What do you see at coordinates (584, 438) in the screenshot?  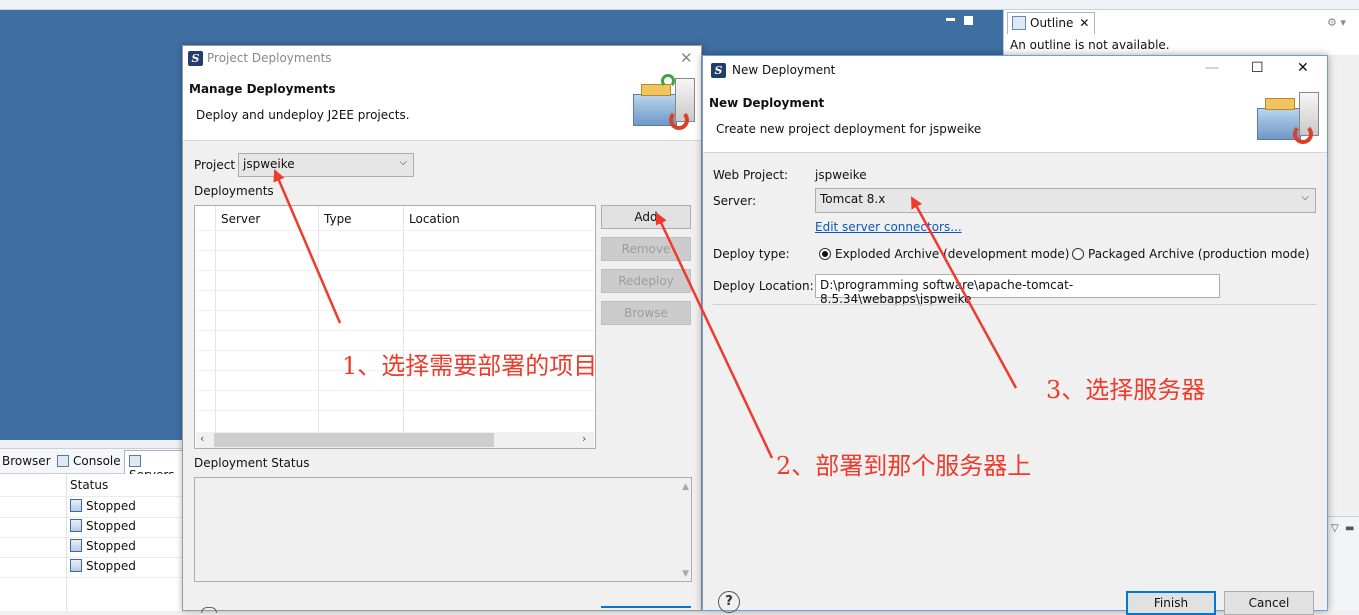 I see `chevron-right-icon: ›` at bounding box center [584, 438].